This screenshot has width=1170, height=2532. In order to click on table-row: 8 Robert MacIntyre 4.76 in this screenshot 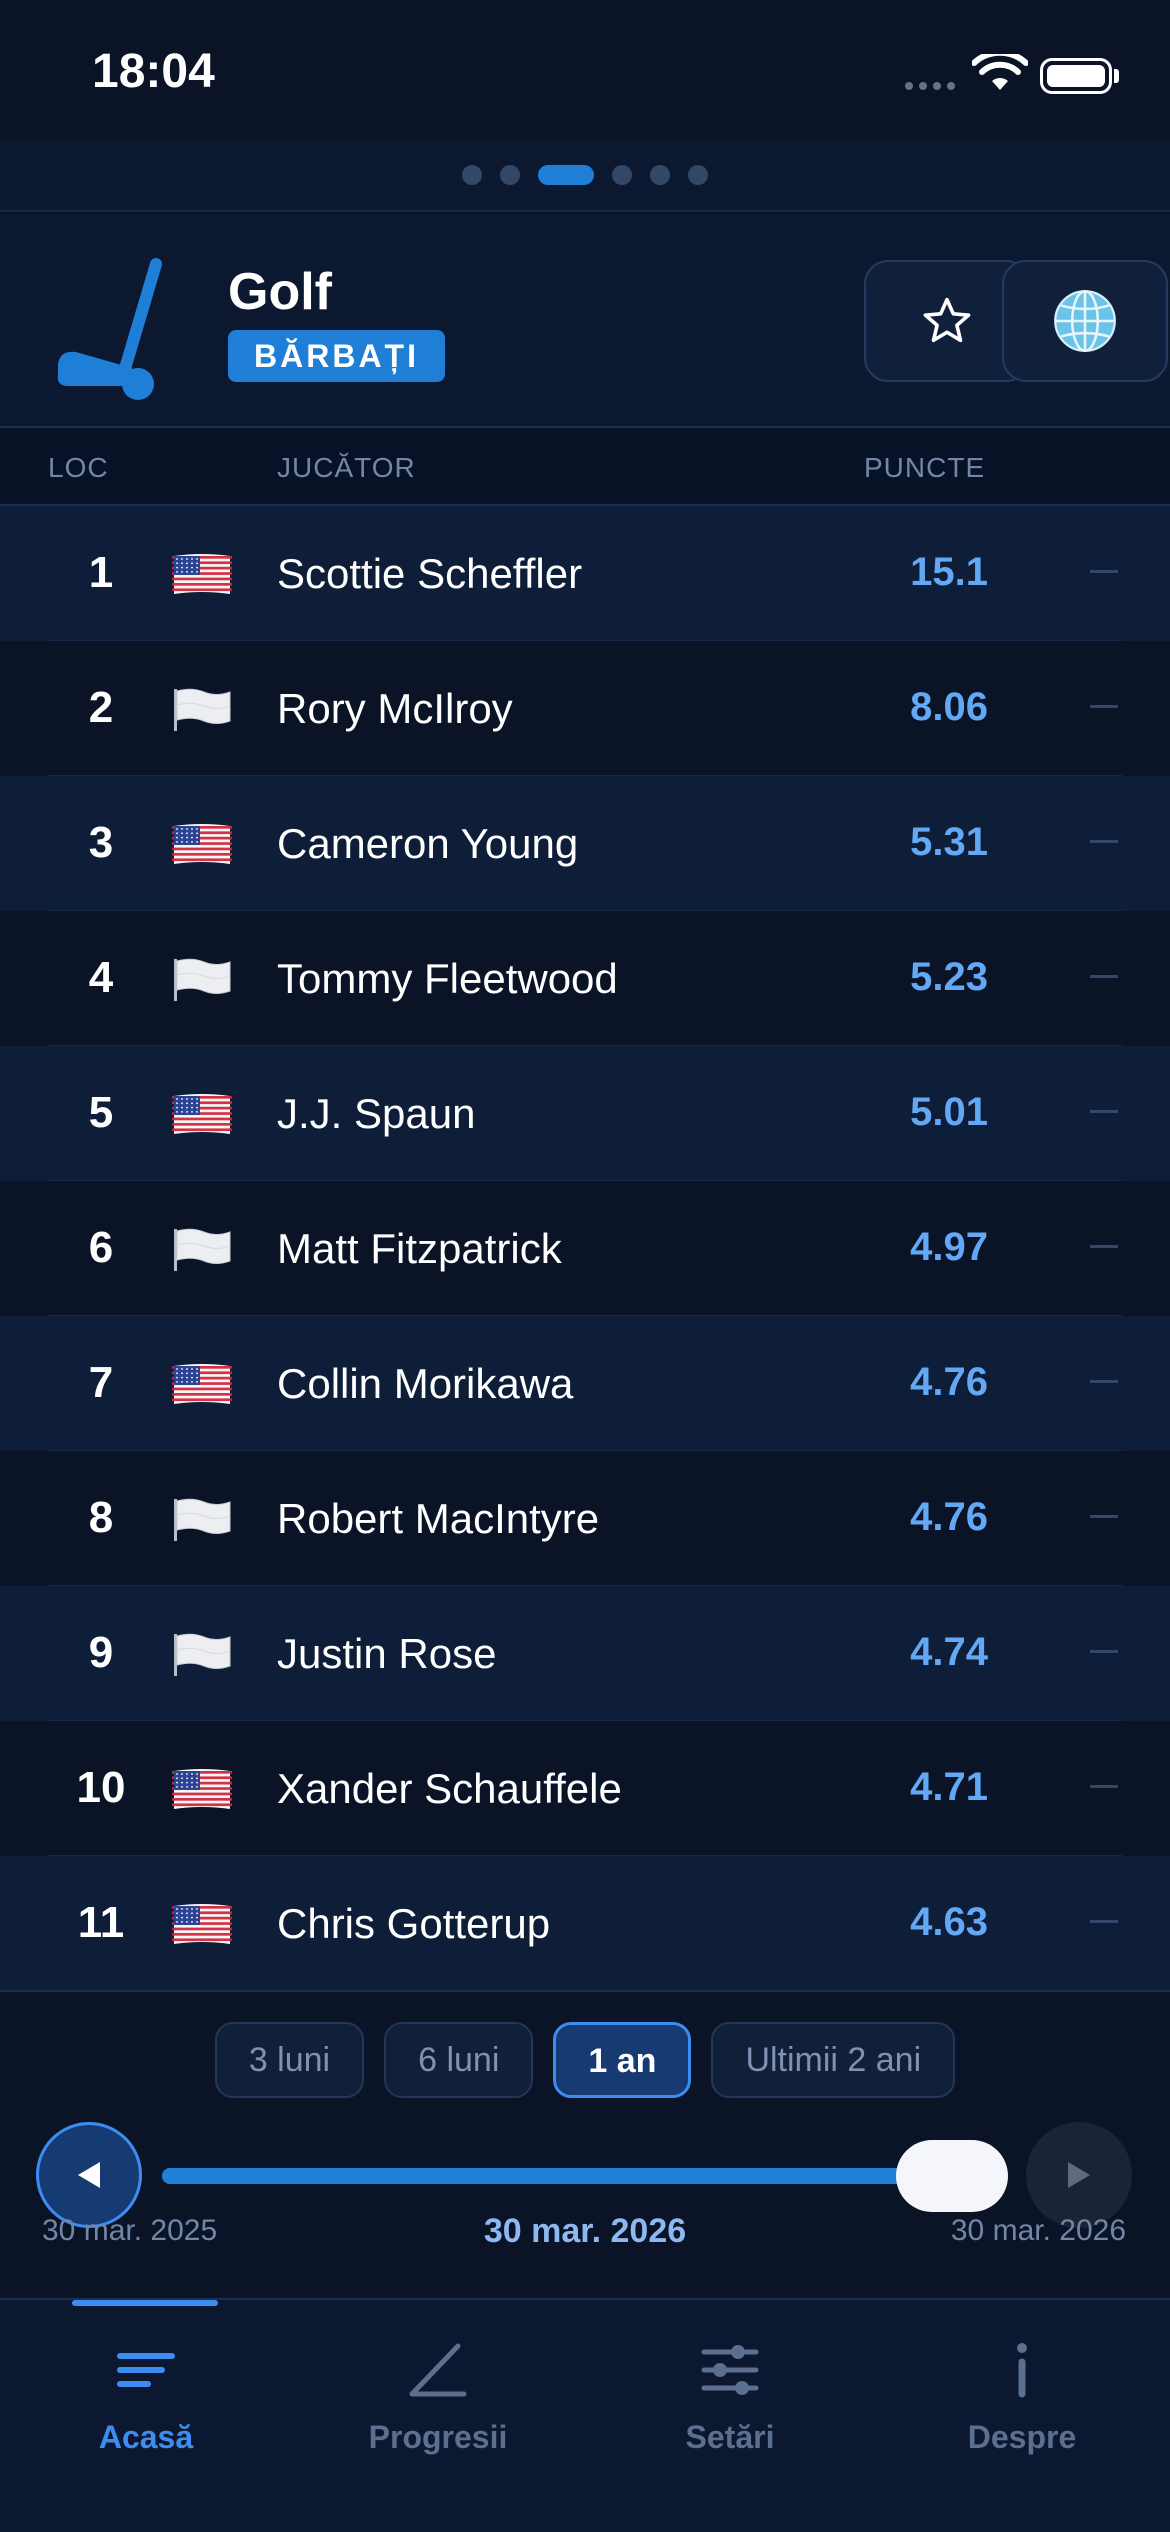, I will do `click(585, 1518)`.